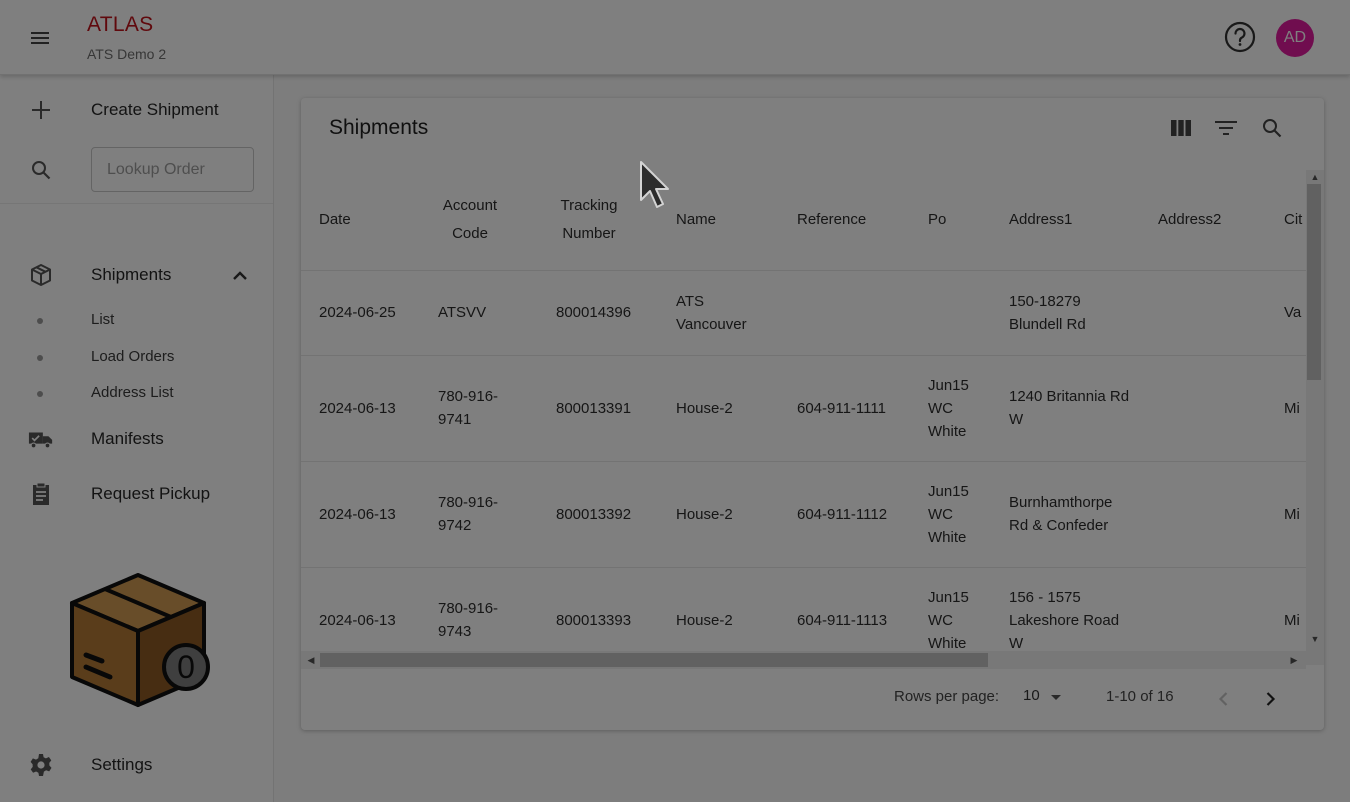 The width and height of the screenshot is (1350, 802). I want to click on table-cell: 780-916-9742, so click(479, 514).